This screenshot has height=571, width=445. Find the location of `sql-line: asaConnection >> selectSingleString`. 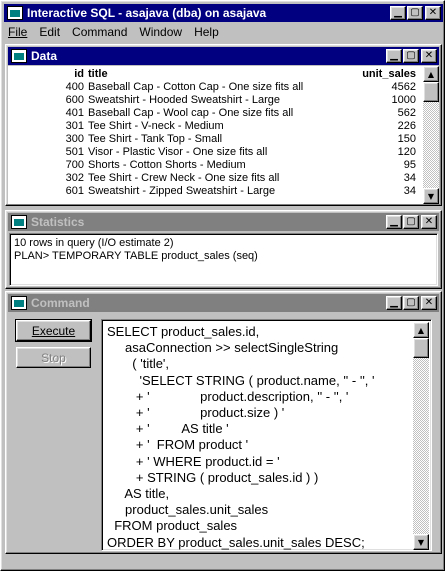

sql-line: asaConnection >> selectSingleString is located at coordinates (223, 348).